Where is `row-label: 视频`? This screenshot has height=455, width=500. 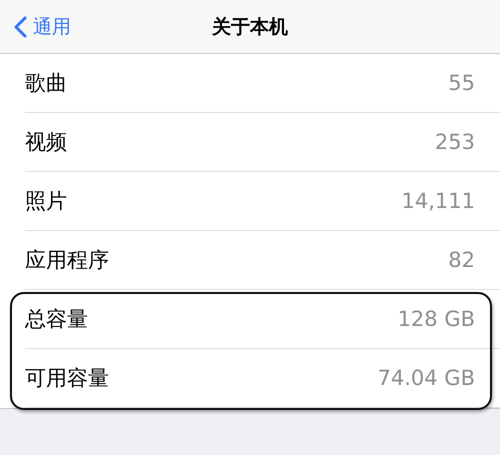 row-label: 视频 is located at coordinates (46, 142).